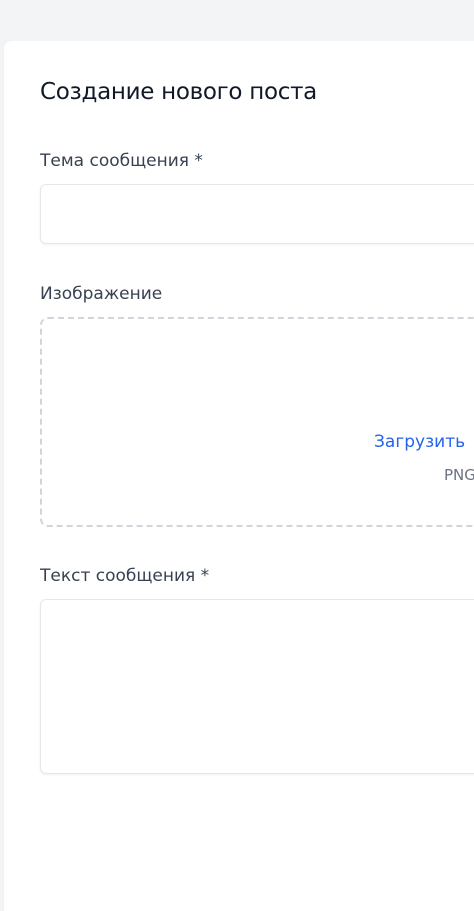  Describe the element at coordinates (419, 442) in the screenshot. I see `upload-image-link: Загрузить` at that location.